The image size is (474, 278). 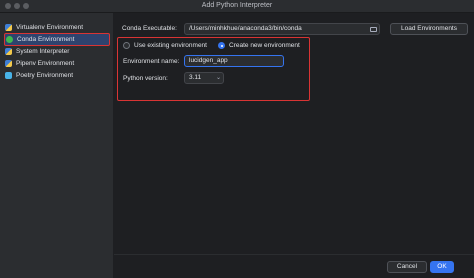 I want to click on sidebar-item-system-interpreter: System Interpreter, so click(x=57, y=51).